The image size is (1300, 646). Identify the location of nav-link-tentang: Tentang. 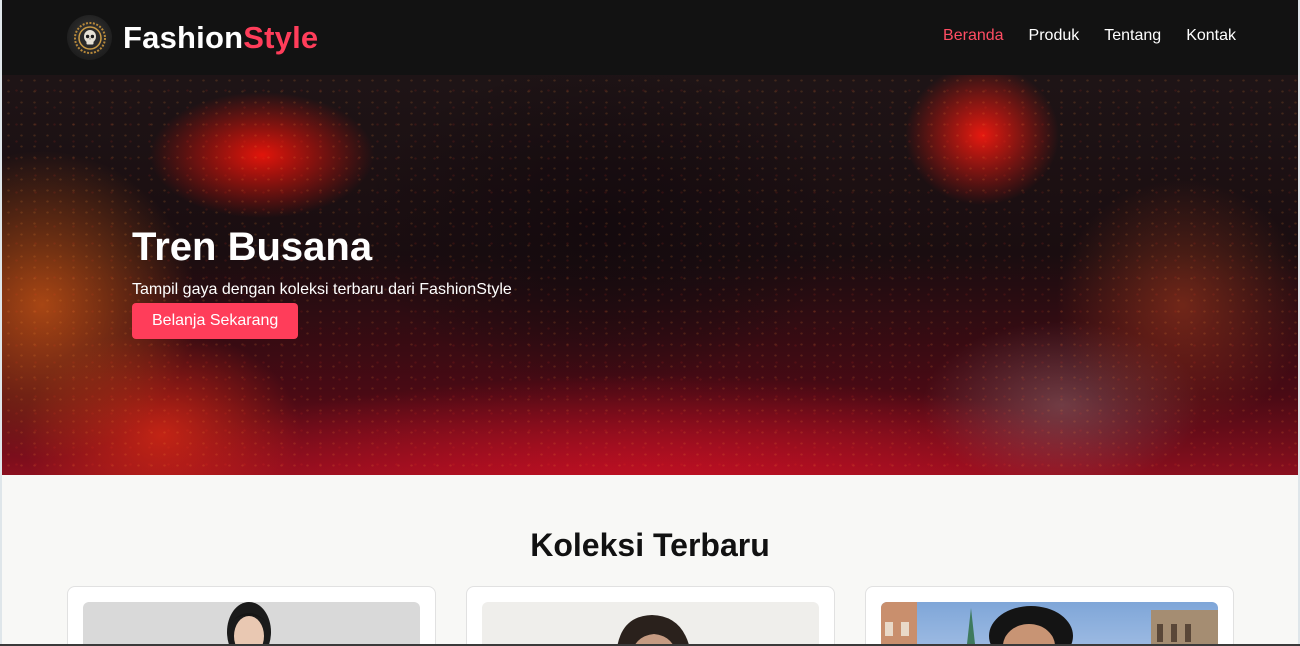
(1132, 36).